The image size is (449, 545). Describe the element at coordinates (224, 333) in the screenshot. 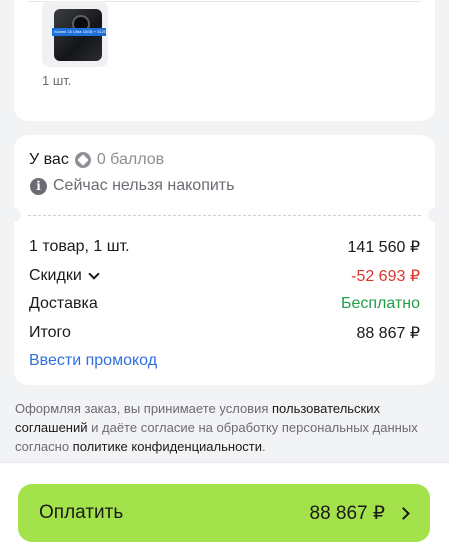

I see `summary-total-row: Итого 88 867 ₽` at that location.